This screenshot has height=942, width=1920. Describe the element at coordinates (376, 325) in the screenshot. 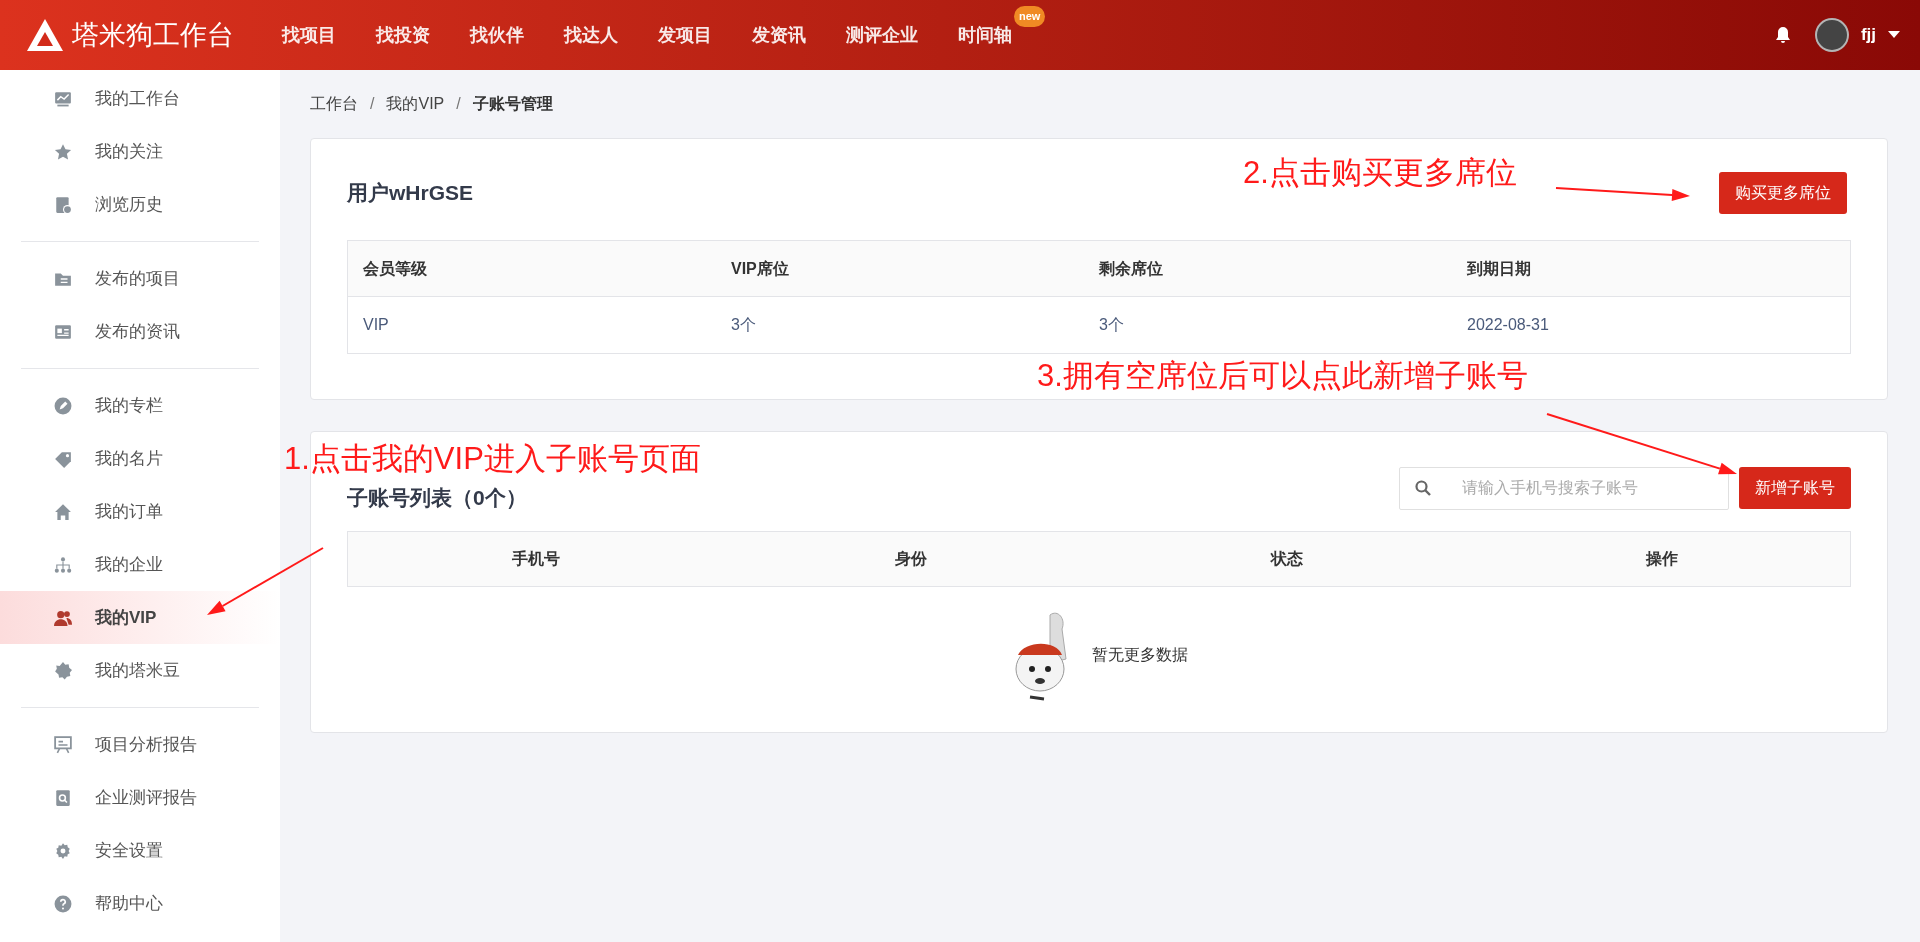

I see `table-cell-text: VIP` at that location.